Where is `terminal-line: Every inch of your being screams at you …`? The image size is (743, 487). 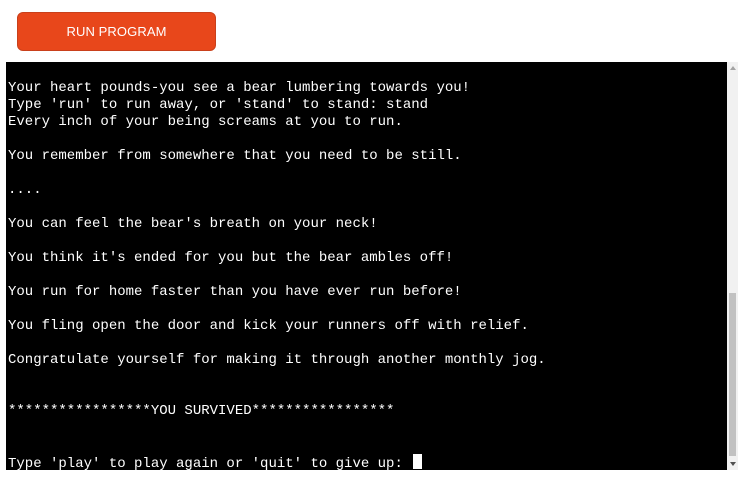
terminal-line: Every inch of your being screams at you … is located at coordinates (205, 122).